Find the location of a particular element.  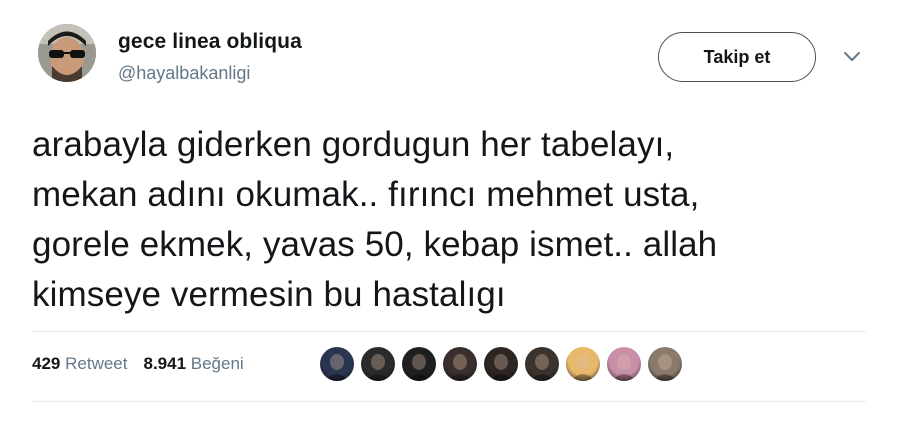

liker-avatars is located at coordinates (504, 364).